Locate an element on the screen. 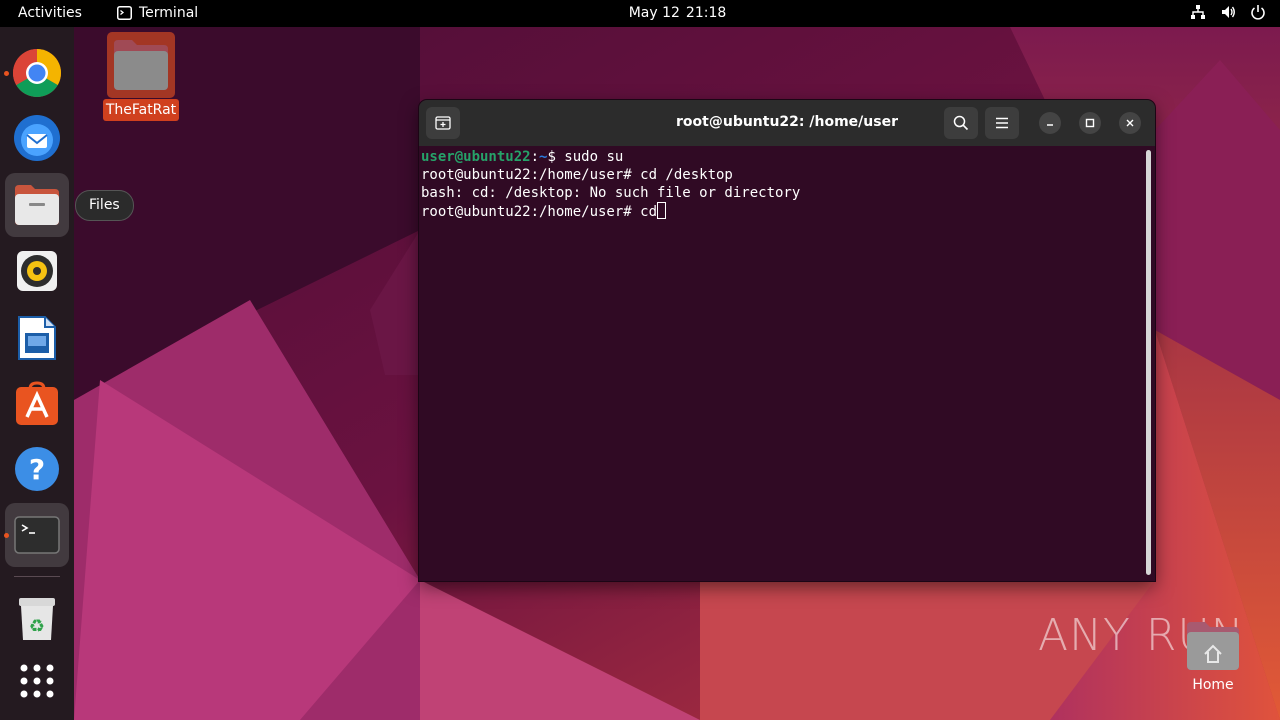  chrome-icon is located at coordinates (37, 73).